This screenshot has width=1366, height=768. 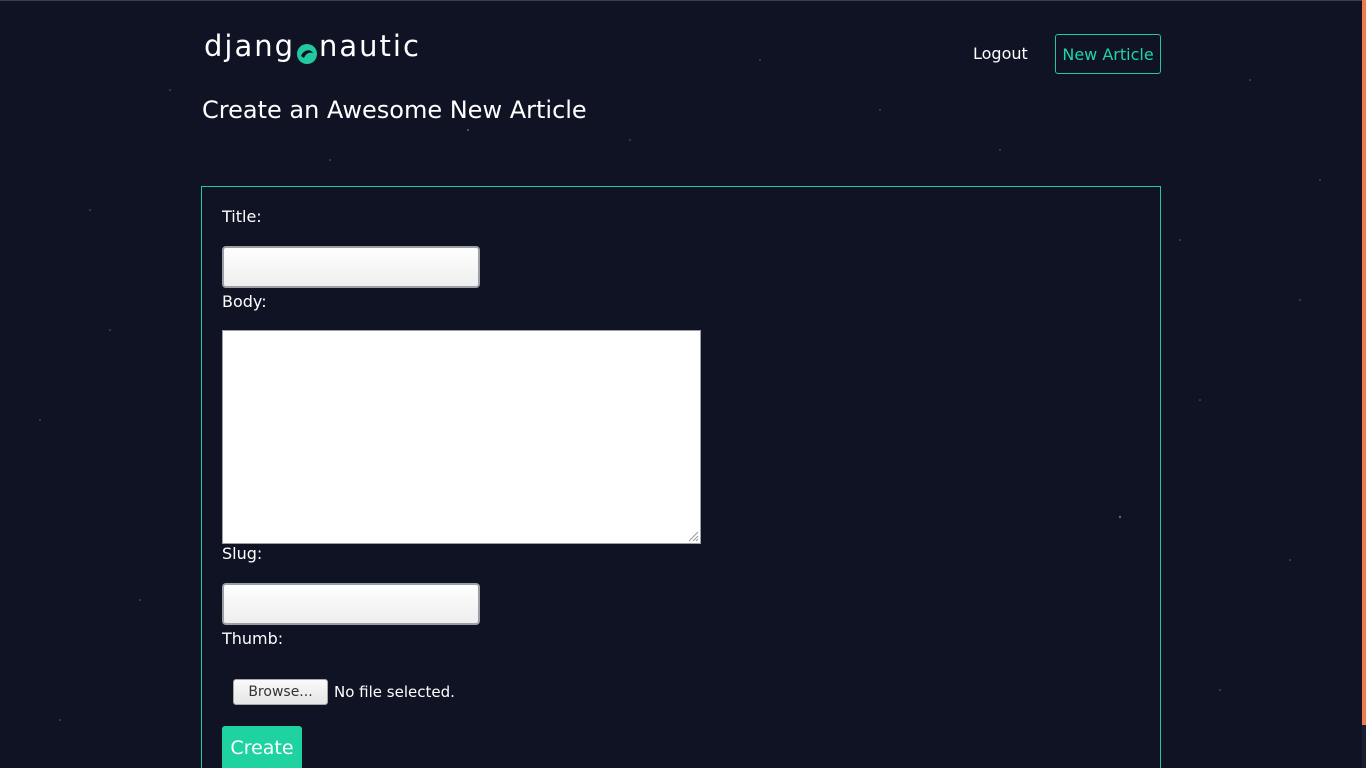 What do you see at coordinates (262, 747) in the screenshot?
I see `create-button: Create` at bounding box center [262, 747].